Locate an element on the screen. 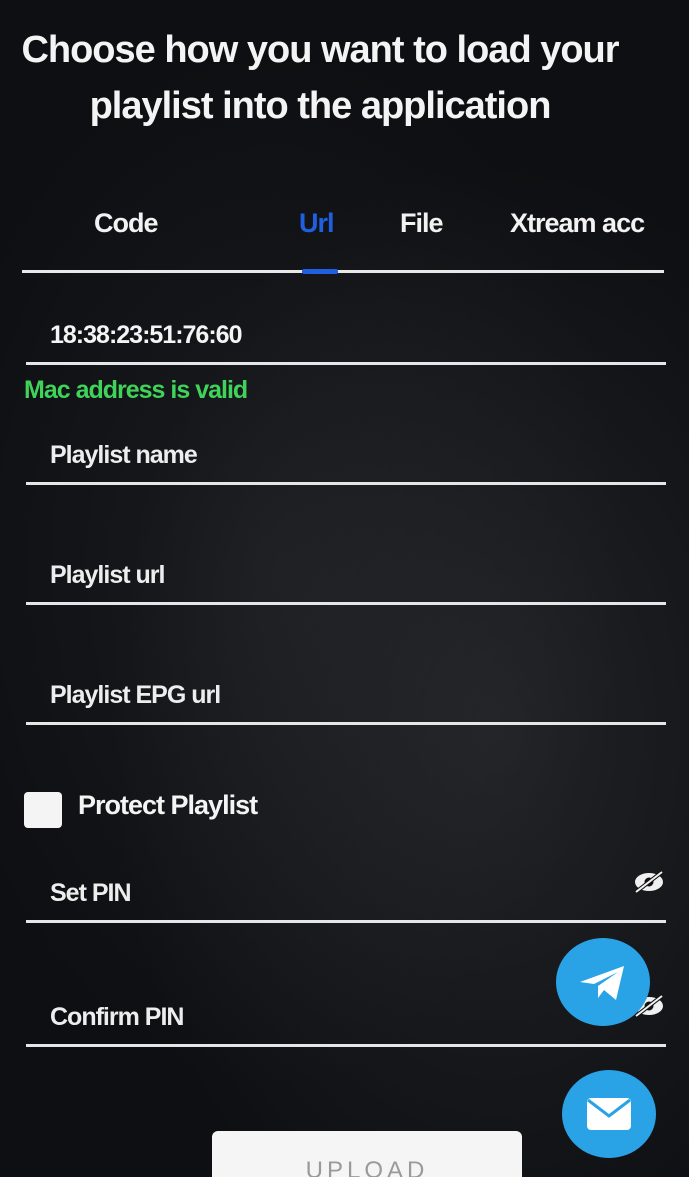  eye-off-icon is located at coordinates (649, 882).